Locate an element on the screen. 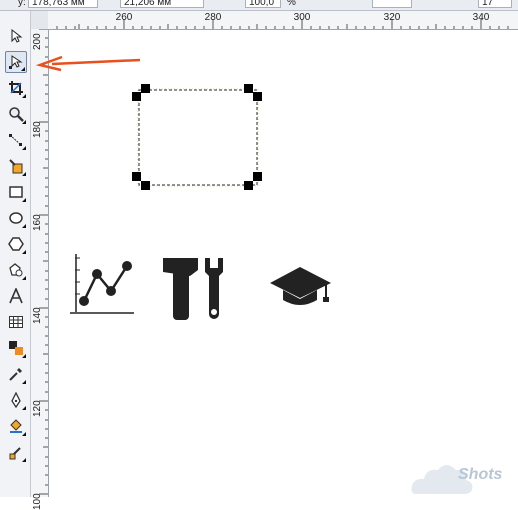  selected-rectangle is located at coordinates (198, 137).